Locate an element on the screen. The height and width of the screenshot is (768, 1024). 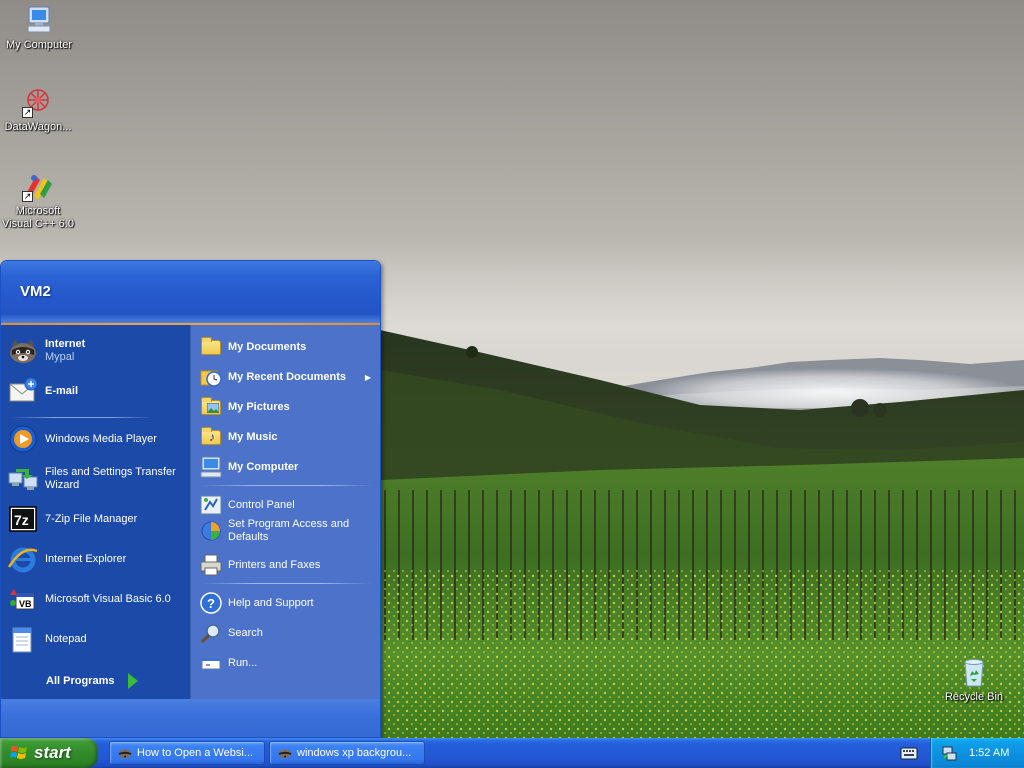
pinned-separator is located at coordinates (82, 417).